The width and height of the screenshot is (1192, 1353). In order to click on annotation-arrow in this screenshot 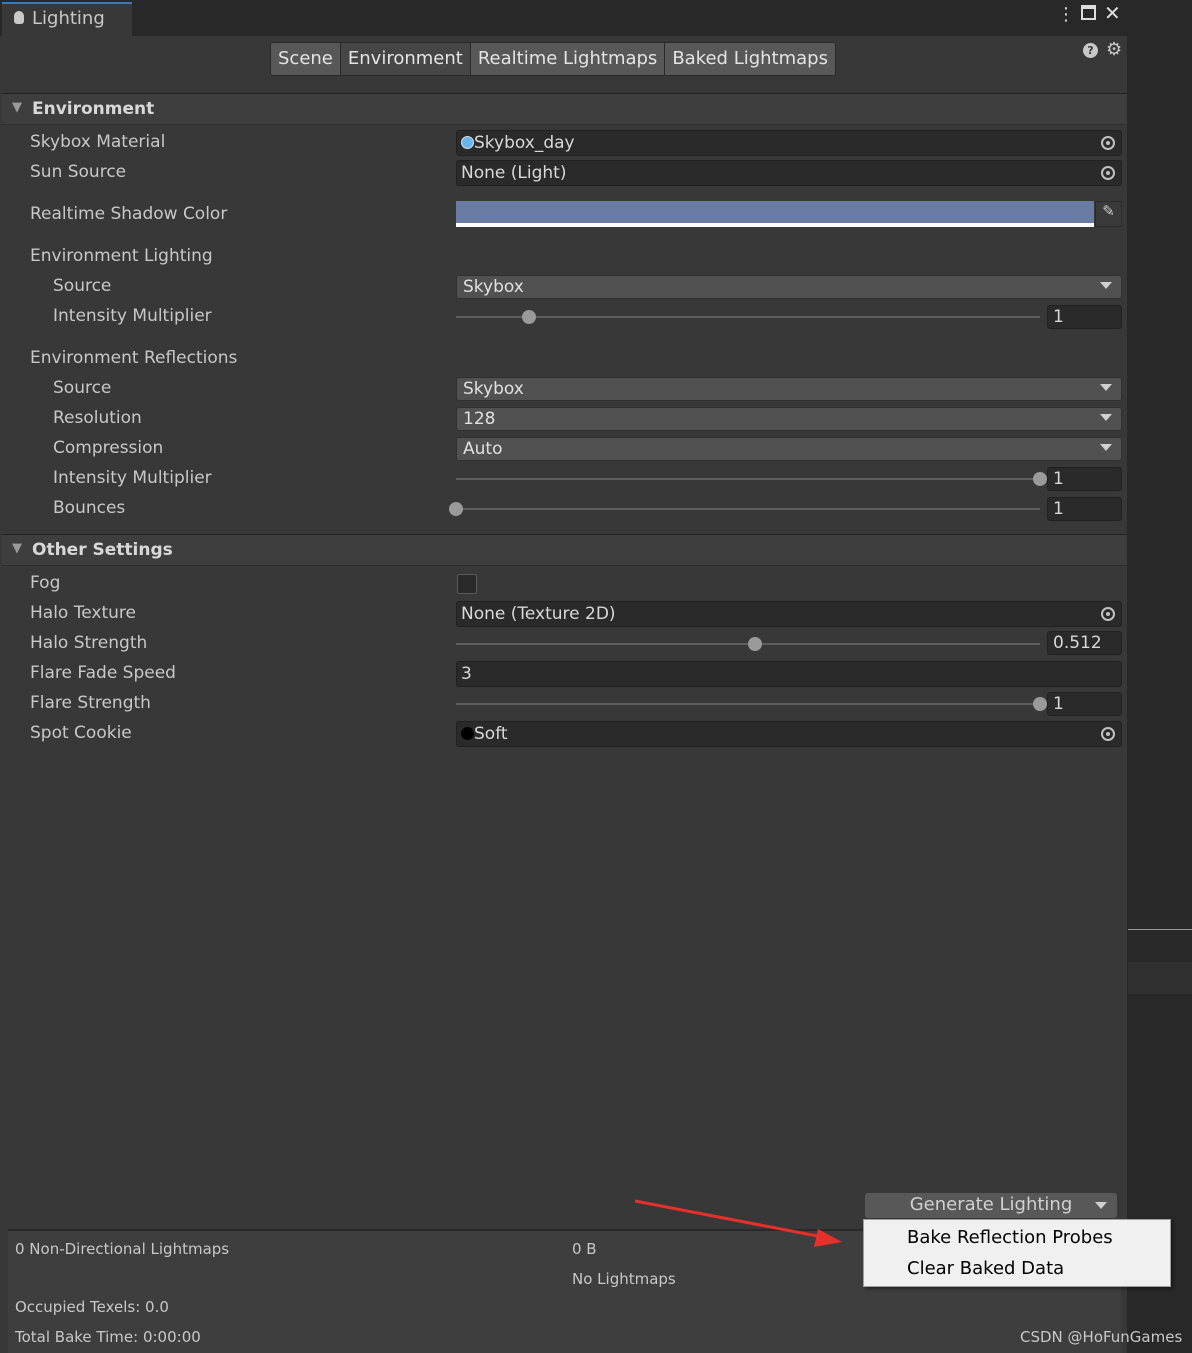, I will do `click(738, 1223)`.